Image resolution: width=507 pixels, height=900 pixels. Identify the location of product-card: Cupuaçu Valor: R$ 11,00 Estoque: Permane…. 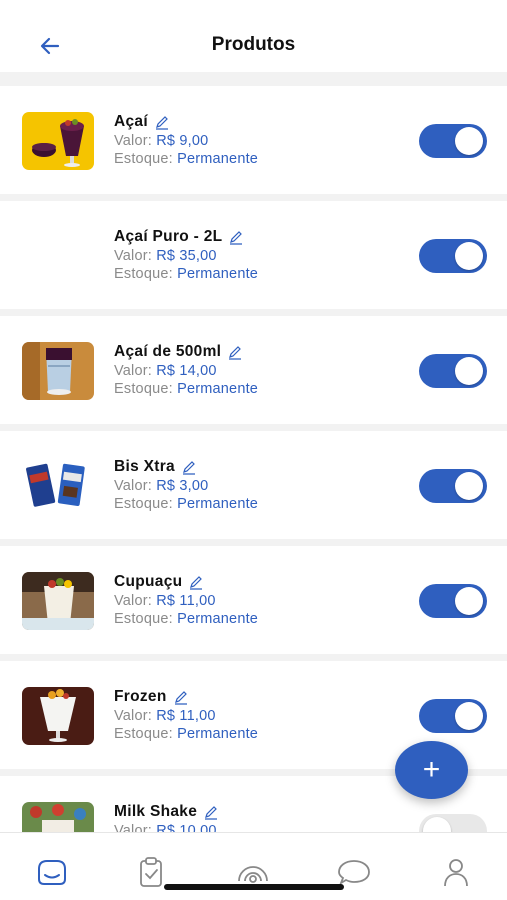
(253, 600).